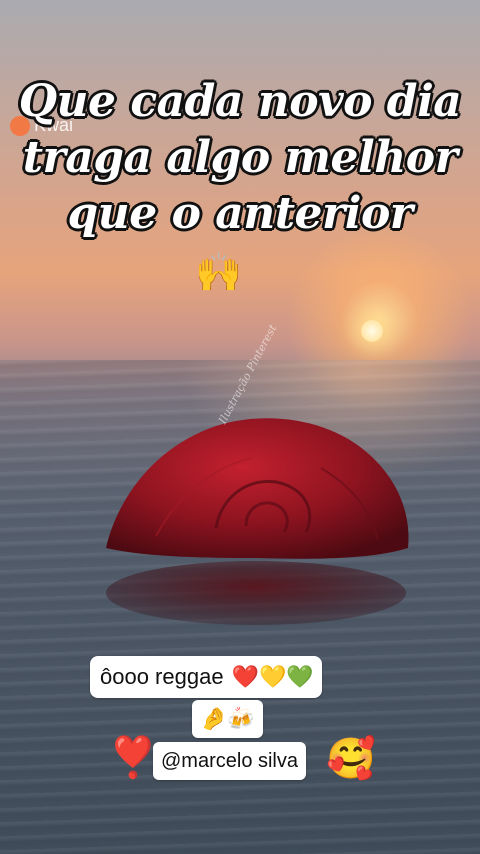 This screenshot has height=854, width=480. What do you see at coordinates (351, 759) in the screenshot?
I see `smiling-face-with-hearts-icon: 🥰` at bounding box center [351, 759].